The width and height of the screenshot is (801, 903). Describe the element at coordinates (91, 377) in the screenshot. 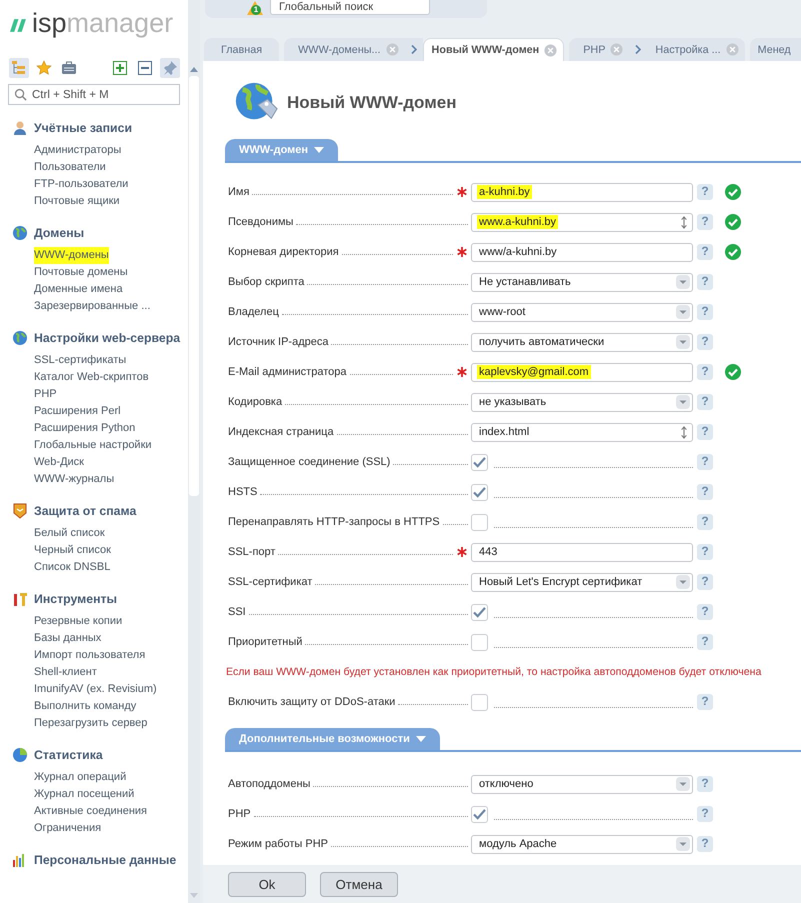

I see `sidebar-item: Каталог Web-скриптов` at that location.